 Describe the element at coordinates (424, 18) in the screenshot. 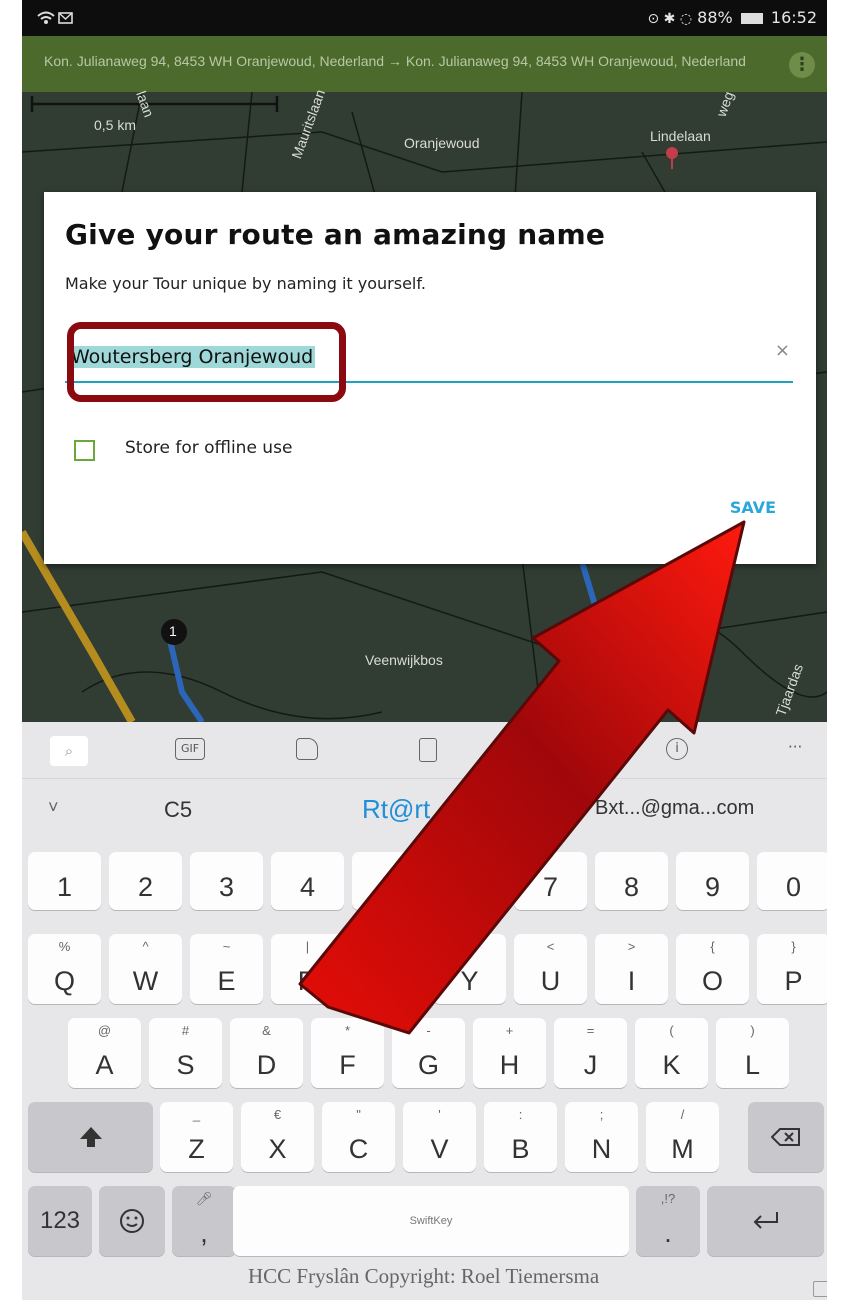

I see `status-bar: ⊙ ✱ ◌ 88% 16:52` at that location.